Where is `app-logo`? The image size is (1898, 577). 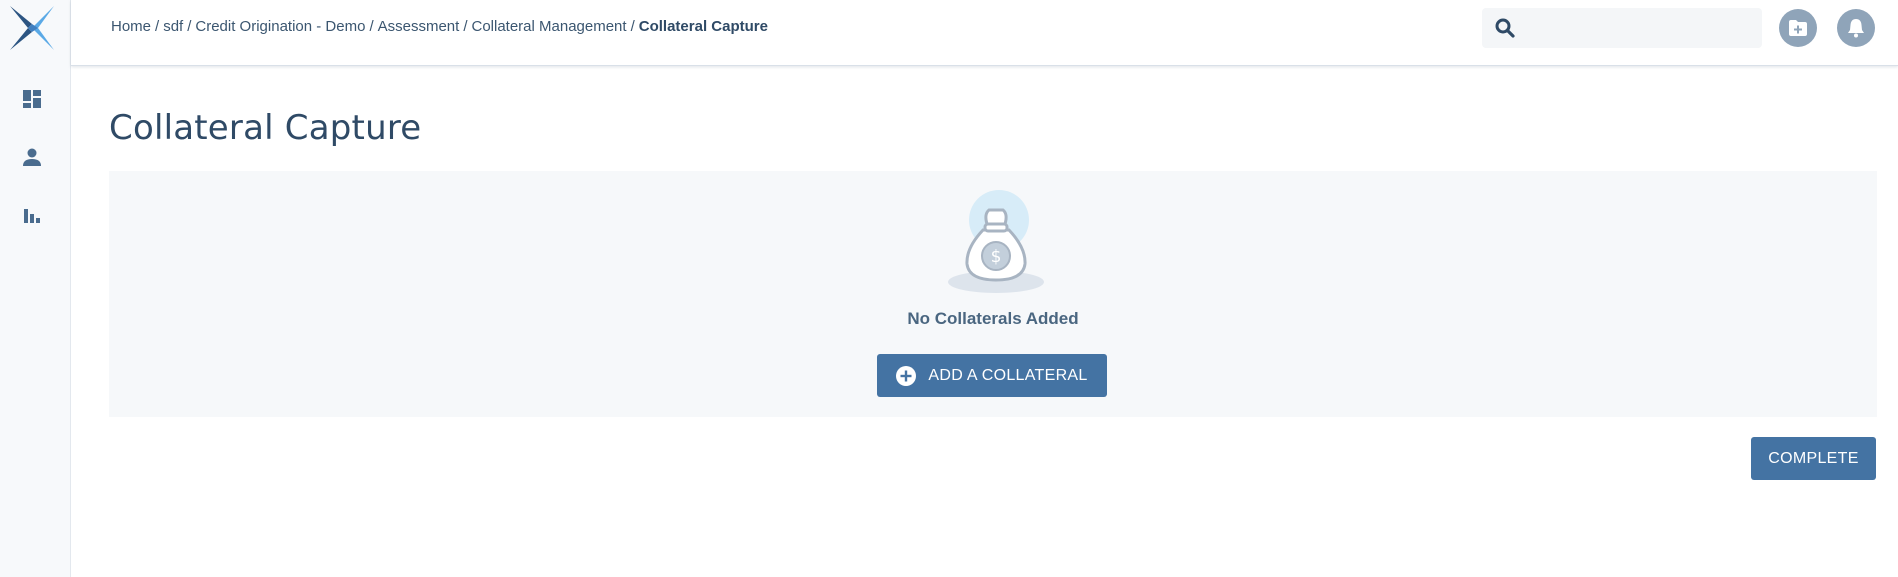
app-logo is located at coordinates (32, 28).